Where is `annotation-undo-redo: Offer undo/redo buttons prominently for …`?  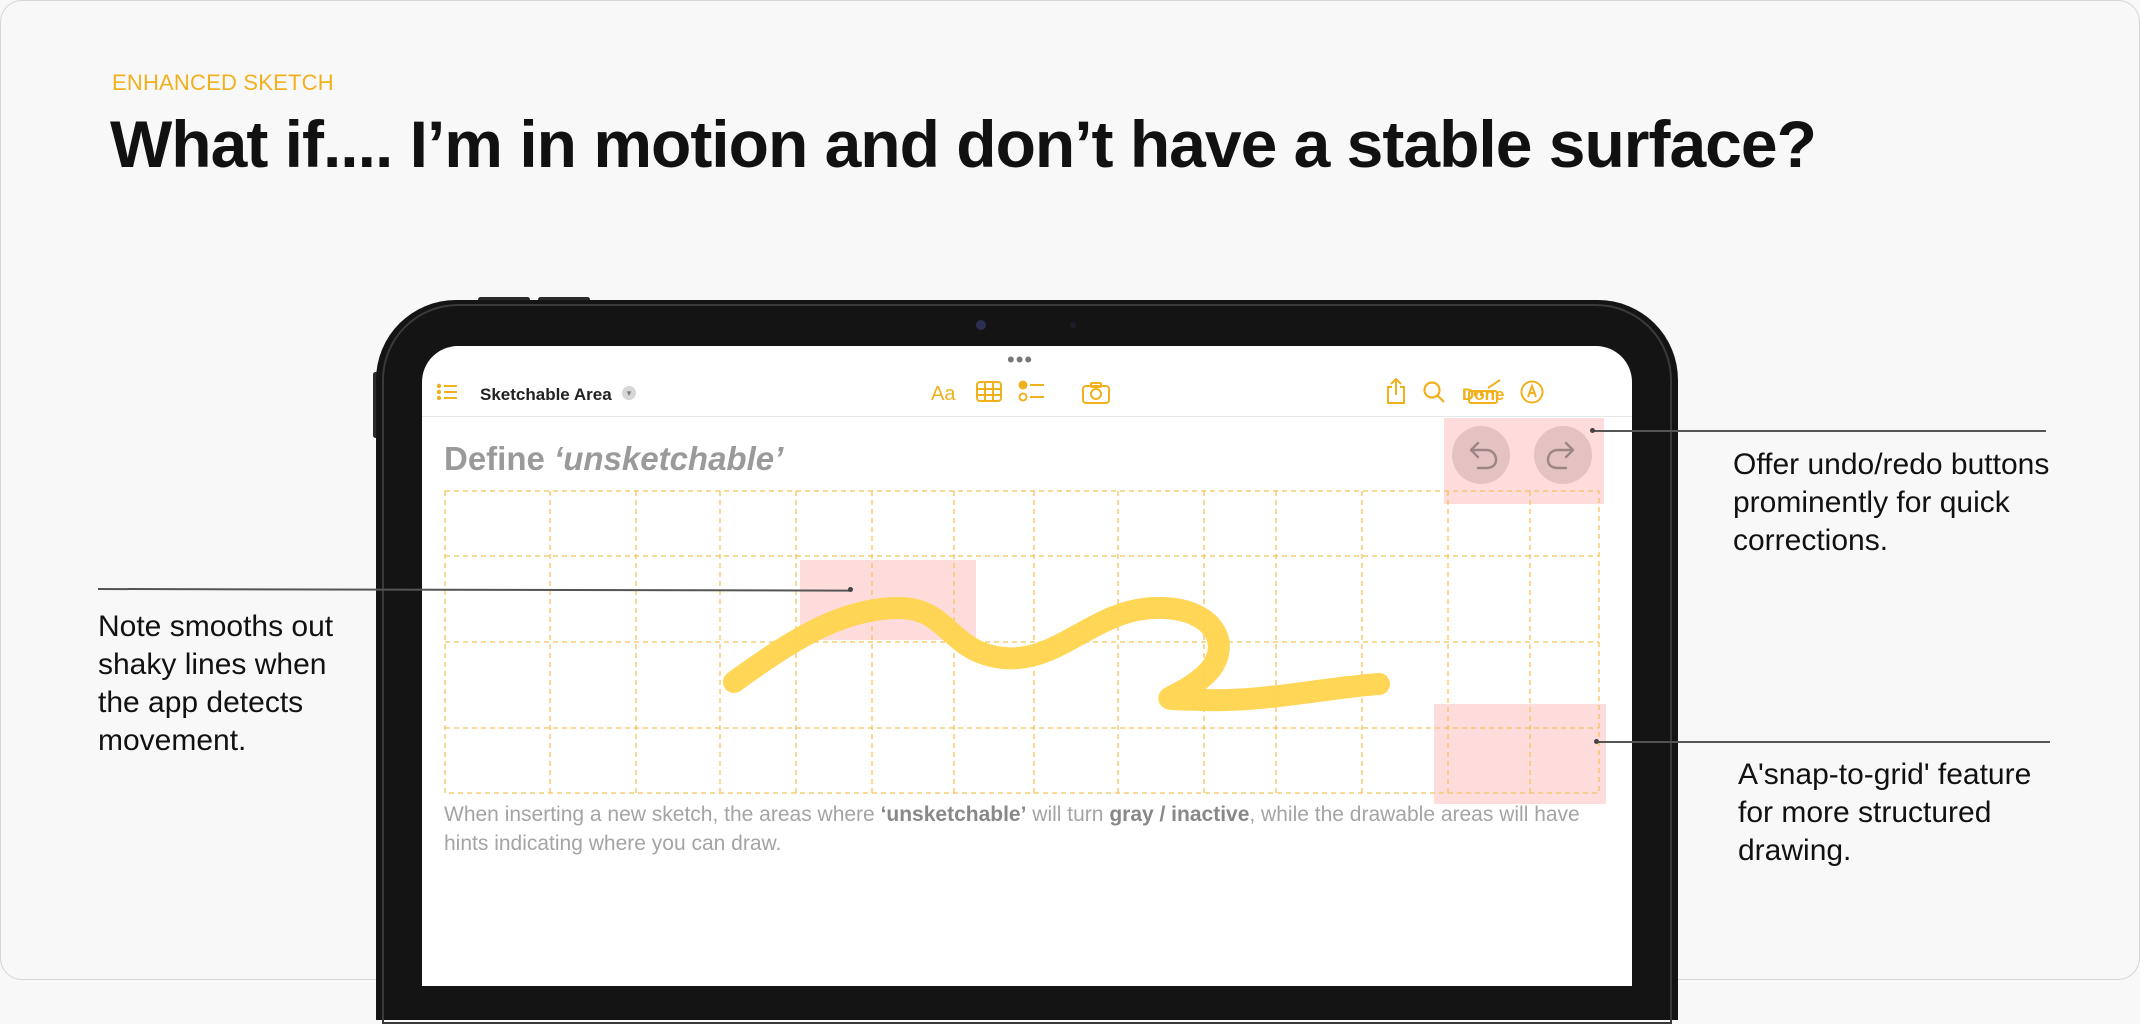 annotation-undo-redo: Offer undo/redo buttons prominently for … is located at coordinates (1891, 503).